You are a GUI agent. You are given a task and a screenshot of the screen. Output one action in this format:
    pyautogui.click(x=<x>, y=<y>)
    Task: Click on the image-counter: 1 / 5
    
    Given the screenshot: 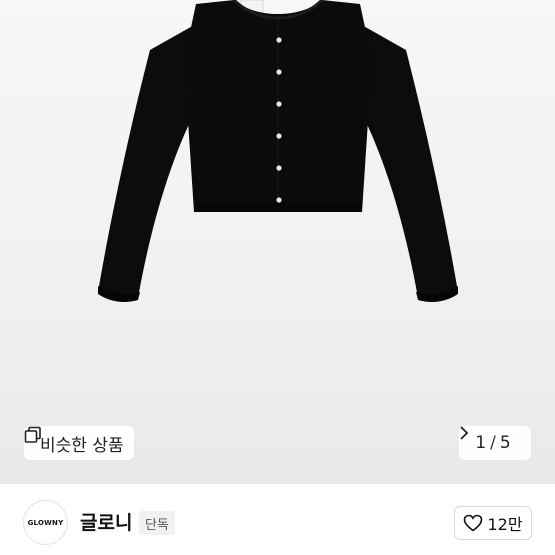 What is the action you would take?
    pyautogui.click(x=495, y=443)
    